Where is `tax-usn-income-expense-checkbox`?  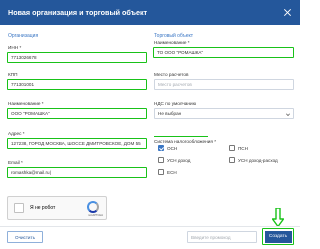
tax-usn-income-expense-checkbox is located at coordinates (232, 160).